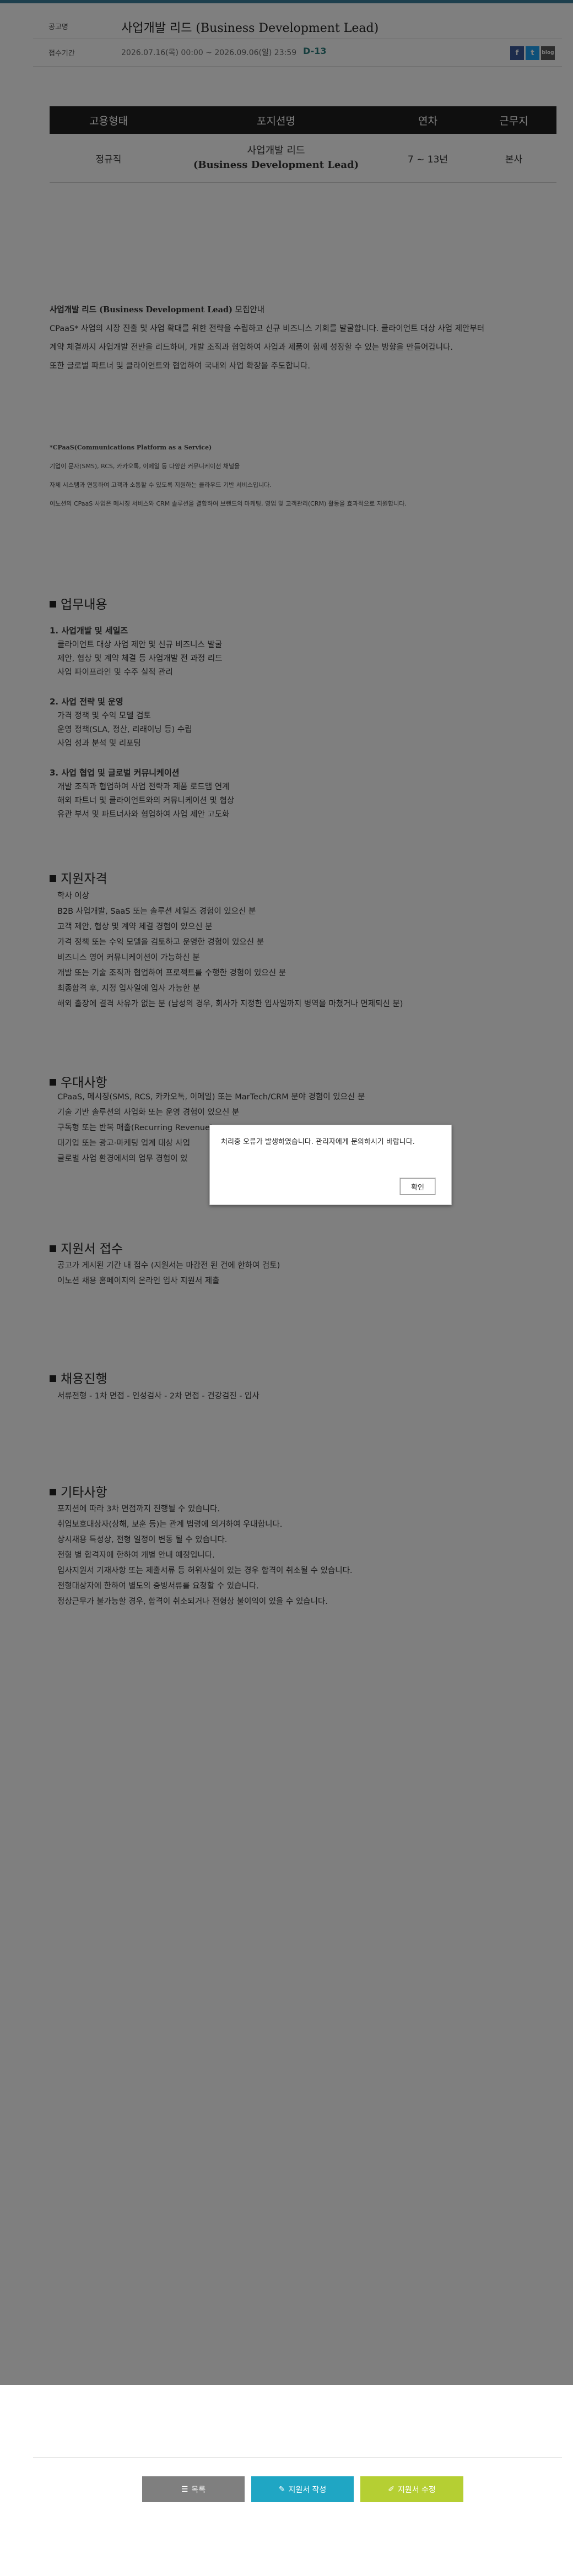 This screenshot has width=573, height=2576. Describe the element at coordinates (391, 2489) in the screenshot. I see `edit-icon: ✐` at that location.